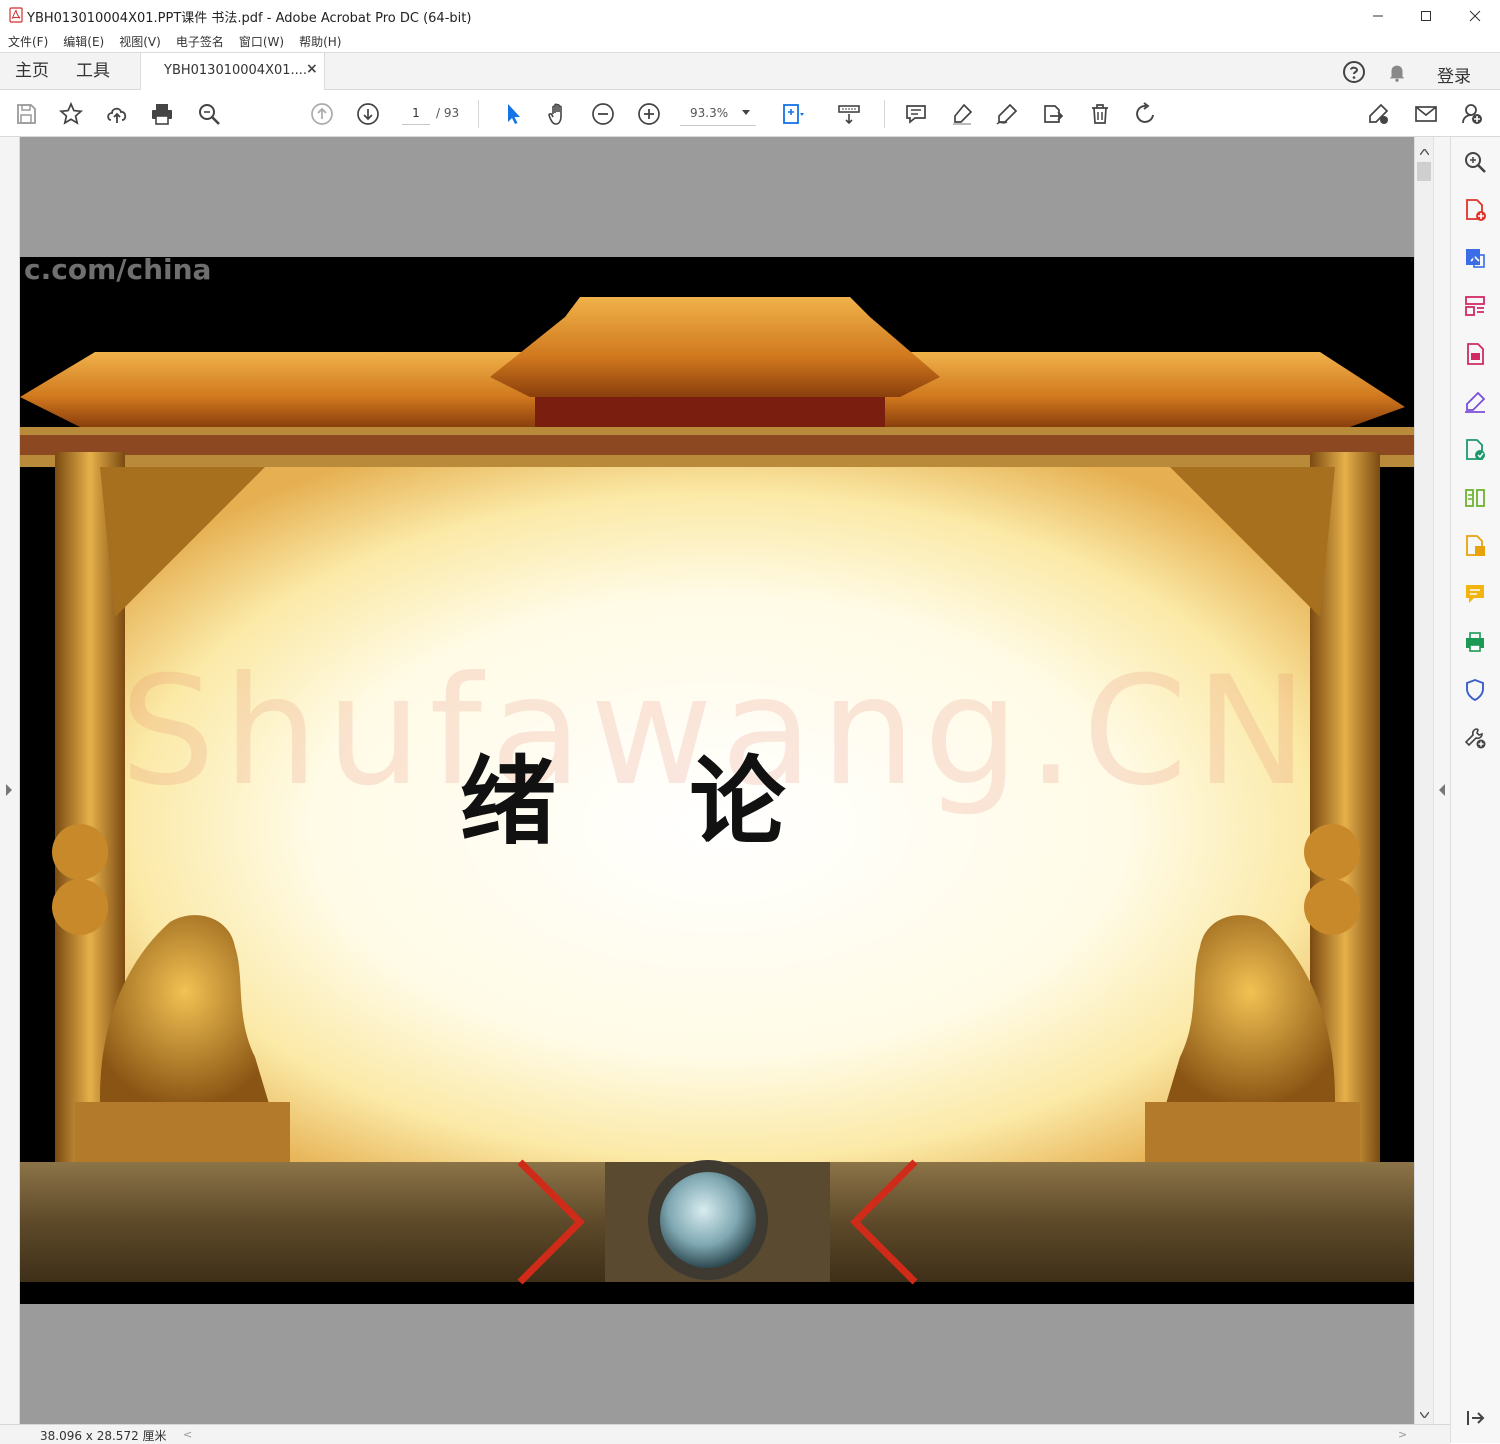  What do you see at coordinates (558, 114) in the screenshot?
I see `hand-icon` at bounding box center [558, 114].